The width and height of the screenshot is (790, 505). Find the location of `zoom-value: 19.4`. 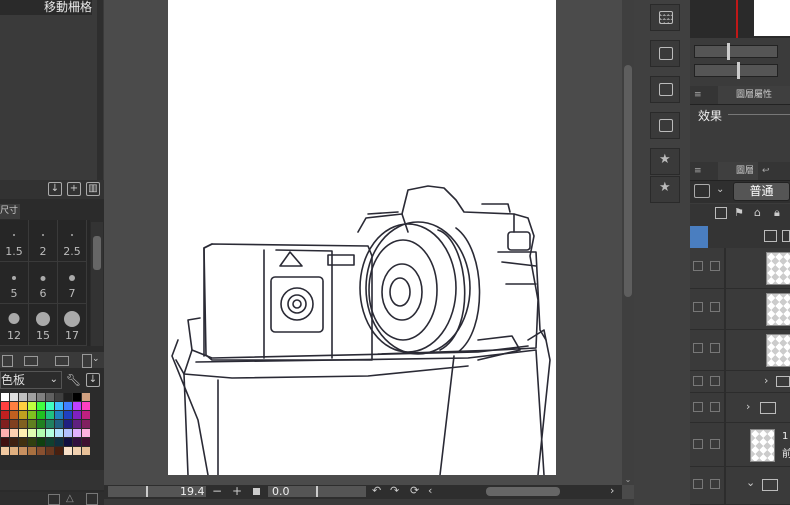

zoom-value: 19.4 is located at coordinates (192, 491).